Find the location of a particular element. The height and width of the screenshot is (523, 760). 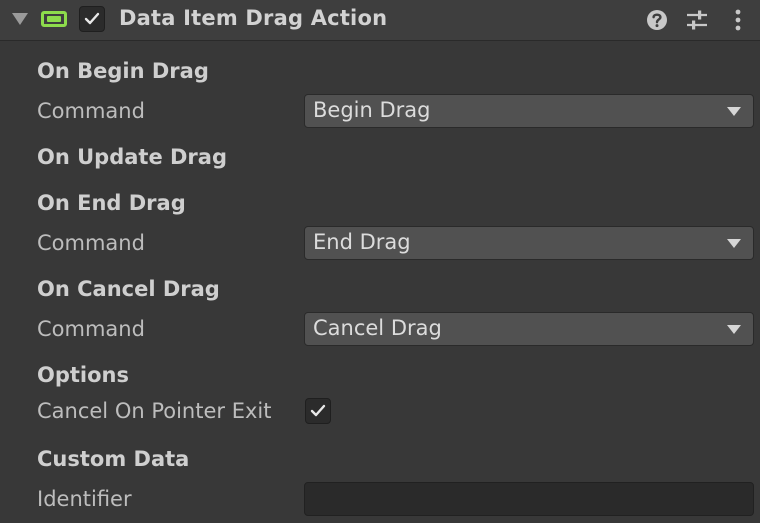

section-custom-data: Custom Data is located at coordinates (113, 459).